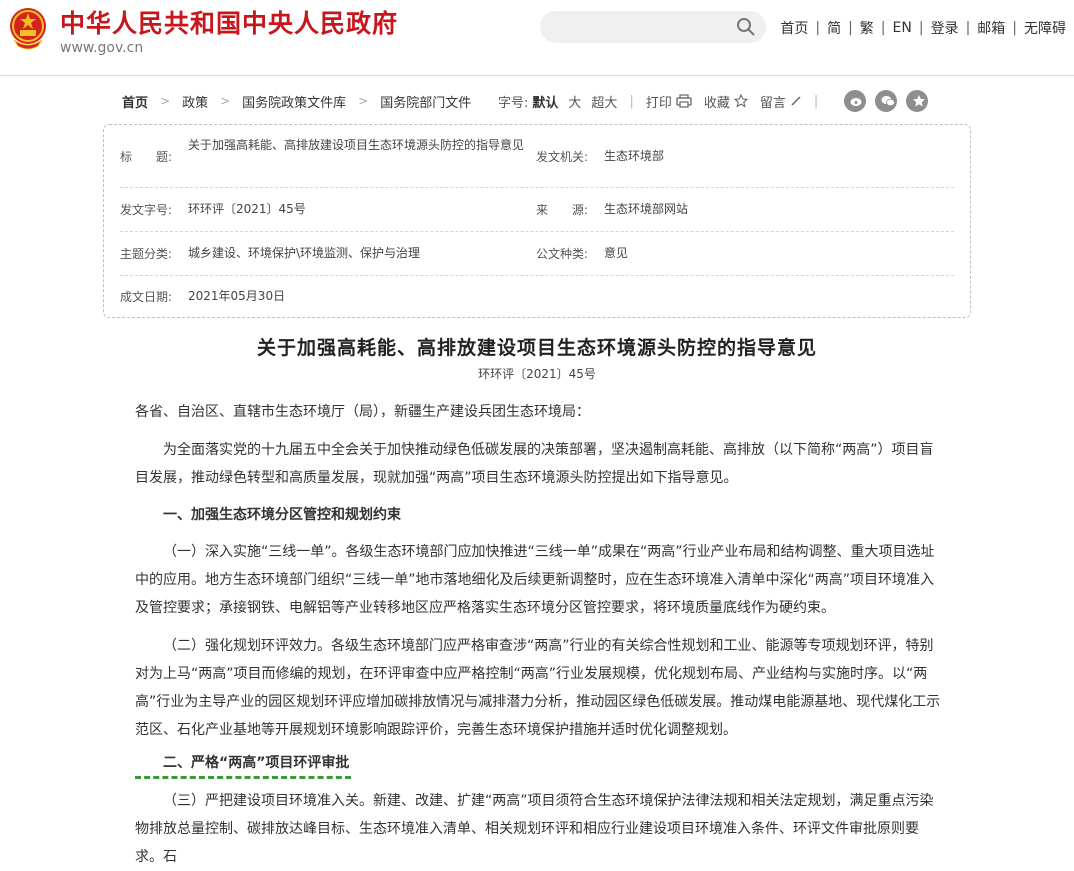 This screenshot has height=871, width=1074. Describe the element at coordinates (945, 28) in the screenshot. I see `nav-login: 登录` at that location.